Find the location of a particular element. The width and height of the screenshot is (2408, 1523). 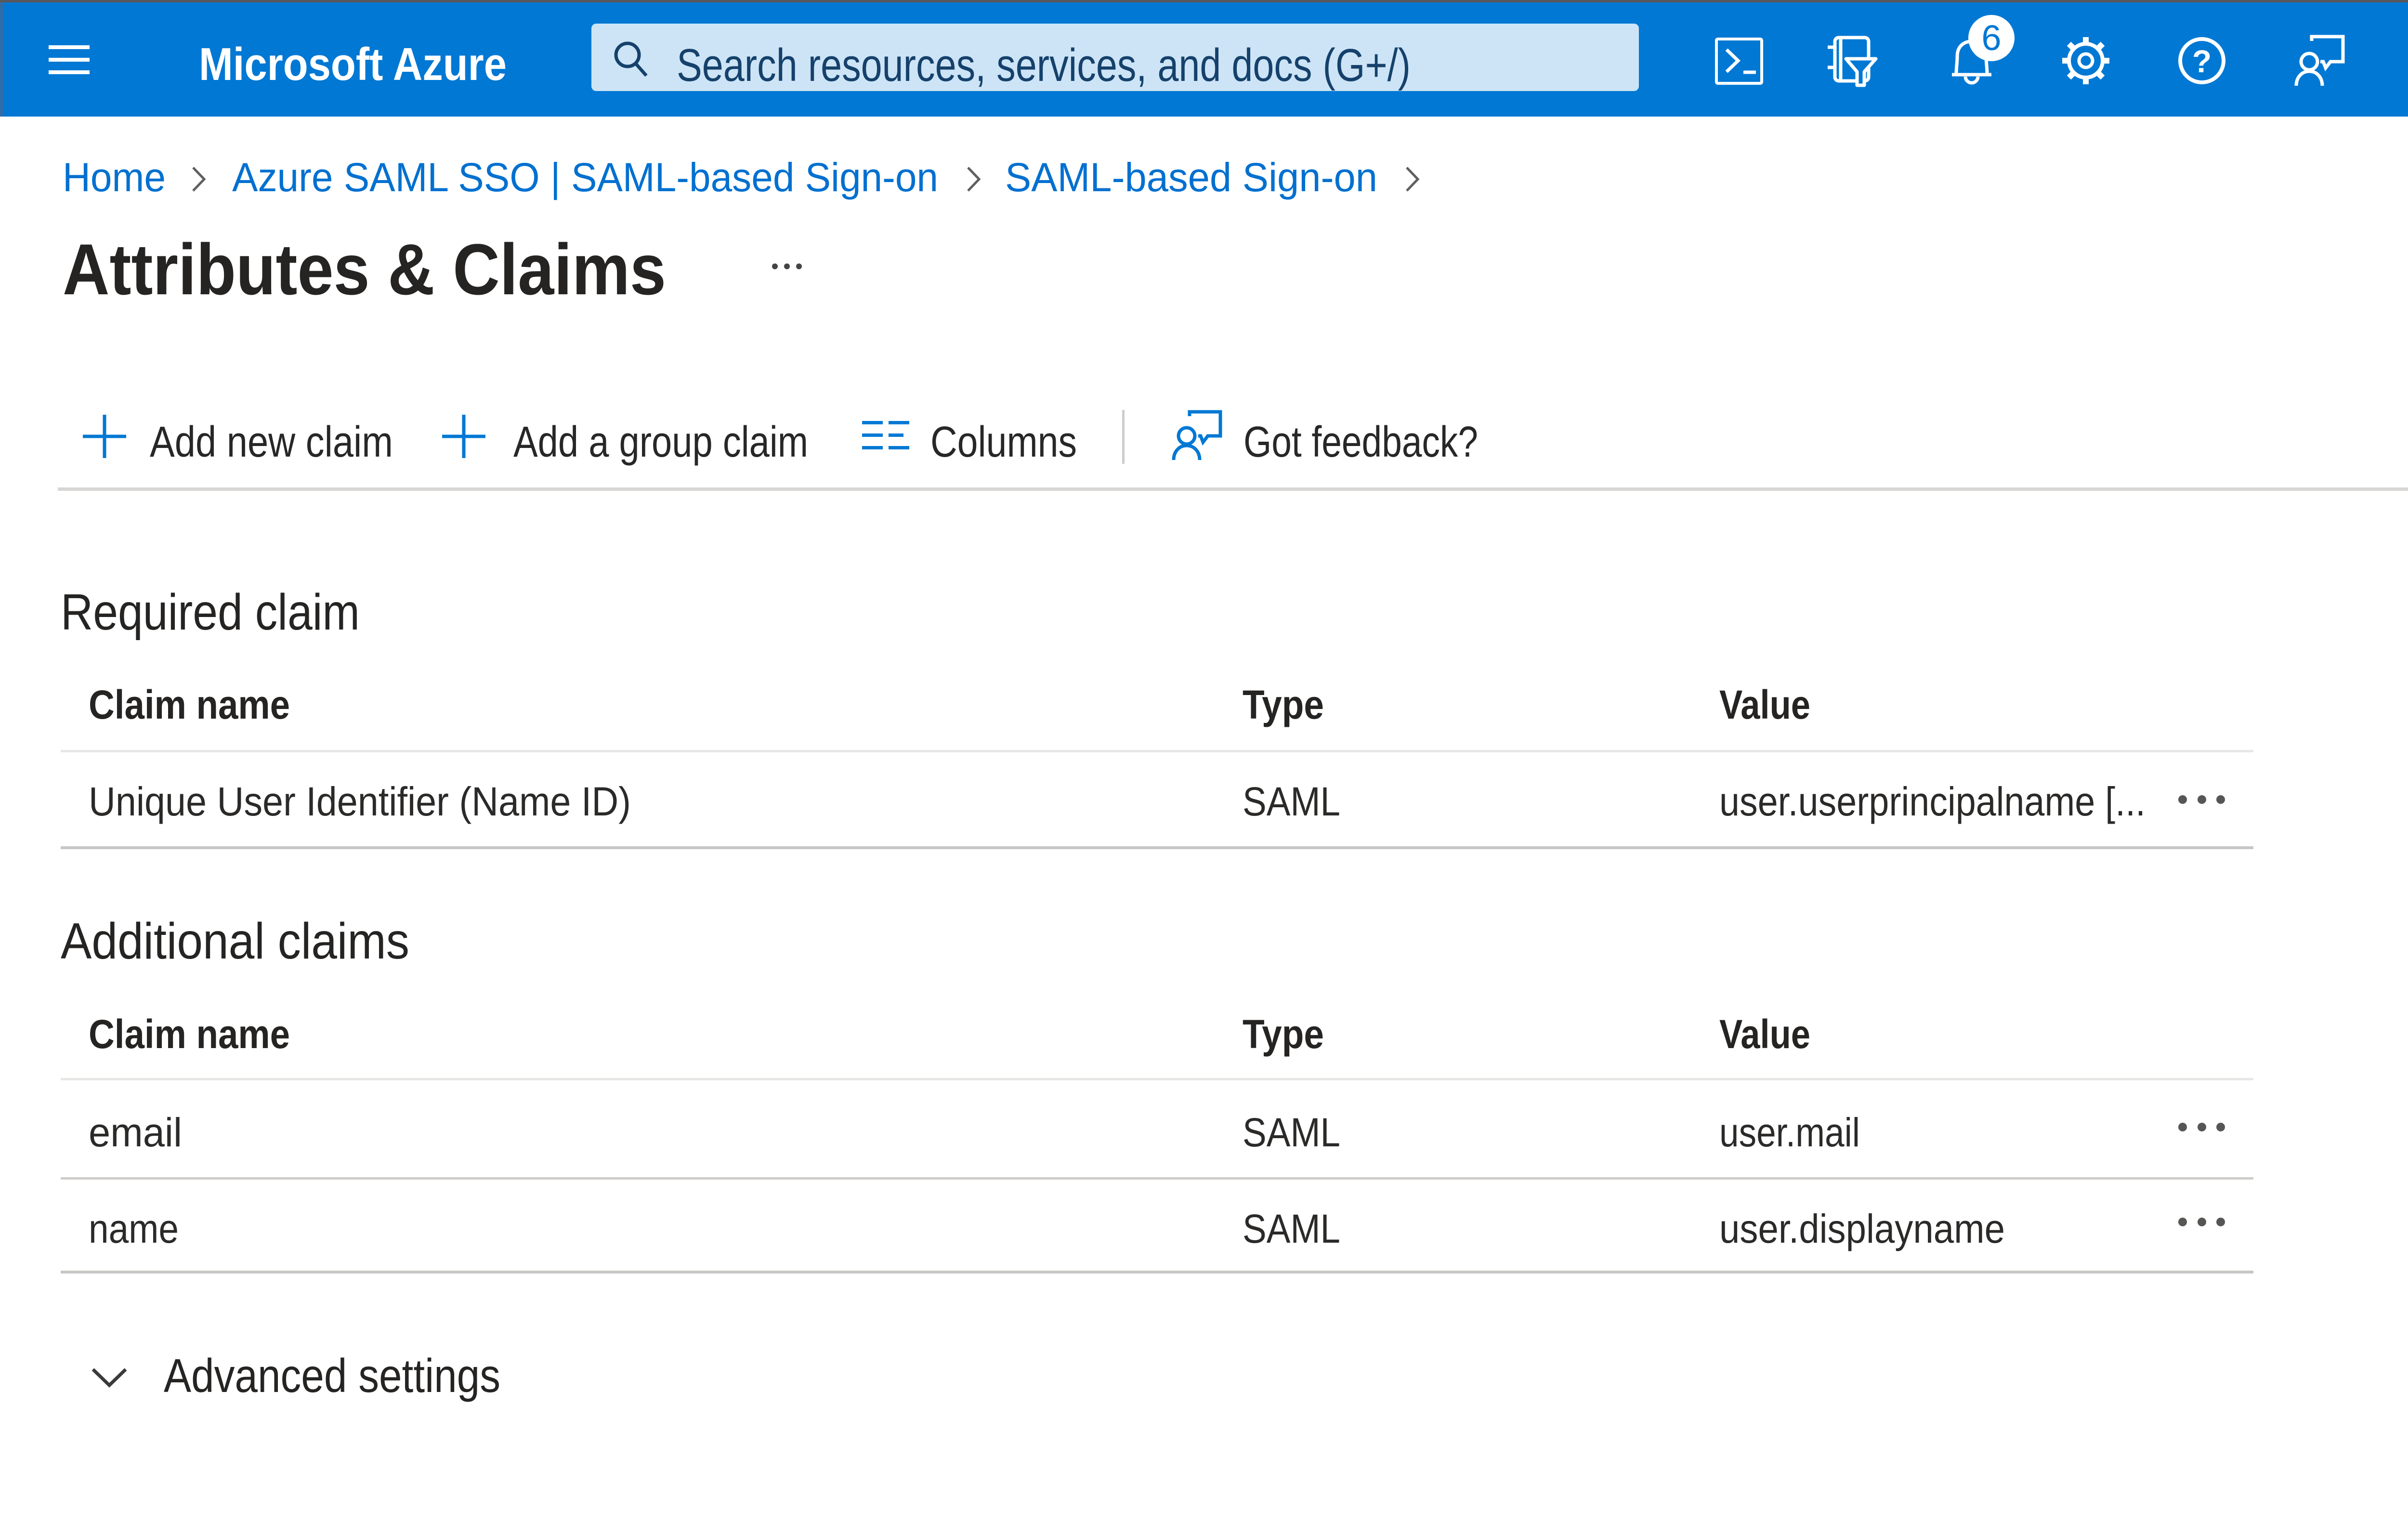

svg-text:Unique User Identifier (Name I: Unique User Identifier (Name ID) is located at coordinates (360, 801).